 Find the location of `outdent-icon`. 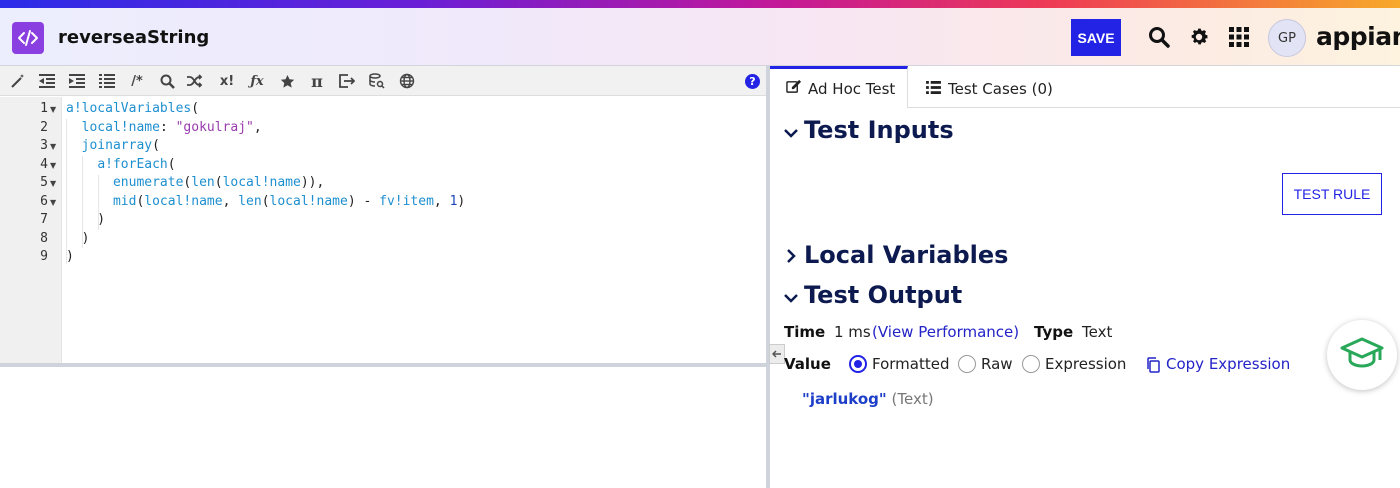

outdent-icon is located at coordinates (47, 81).